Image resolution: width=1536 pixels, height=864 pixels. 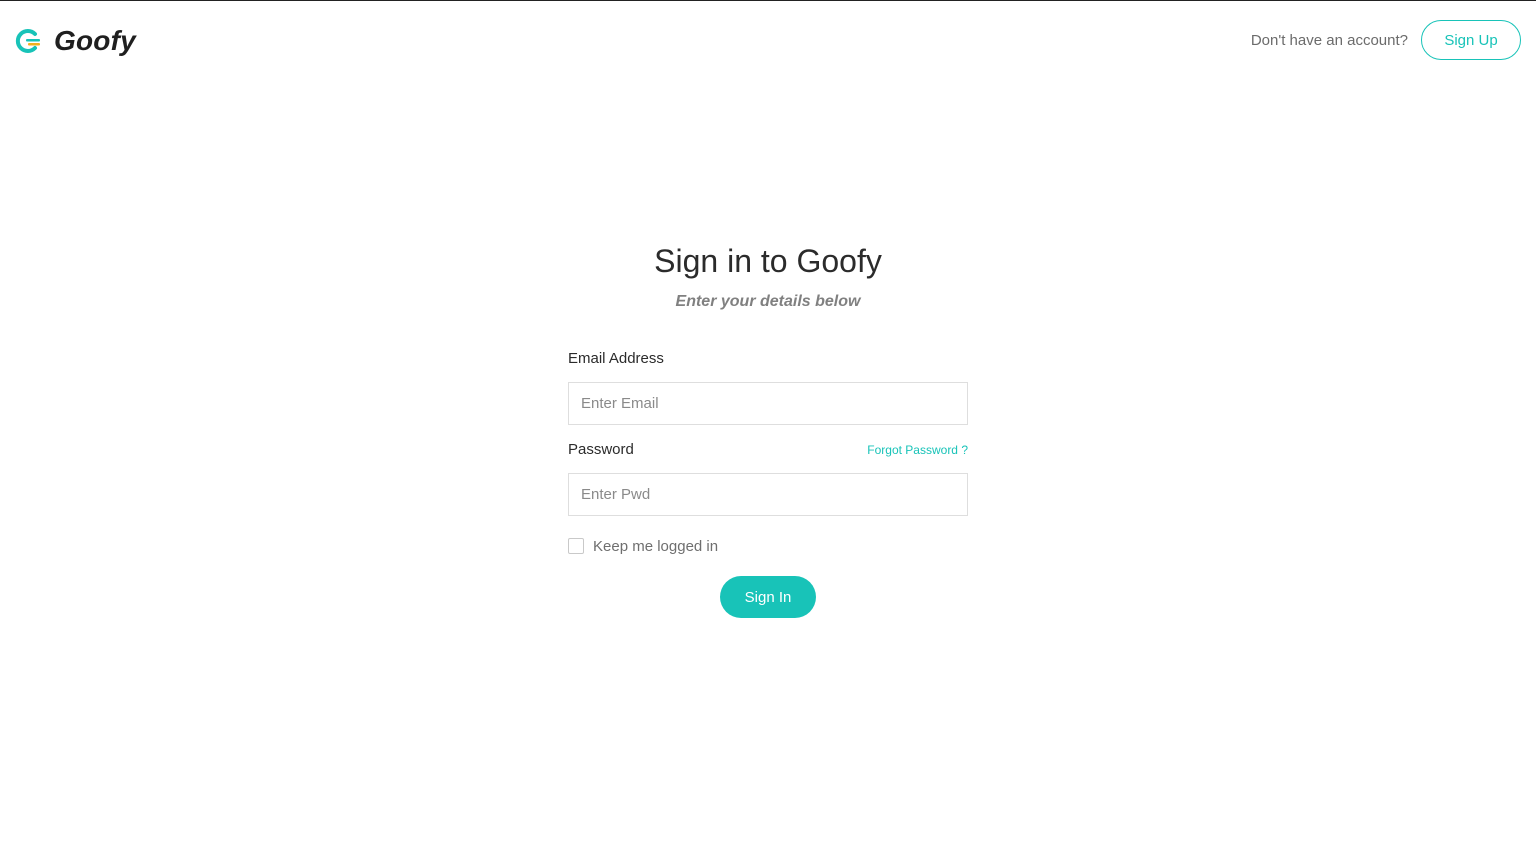 What do you see at coordinates (601, 449) in the screenshot?
I see `password-label: Password` at bounding box center [601, 449].